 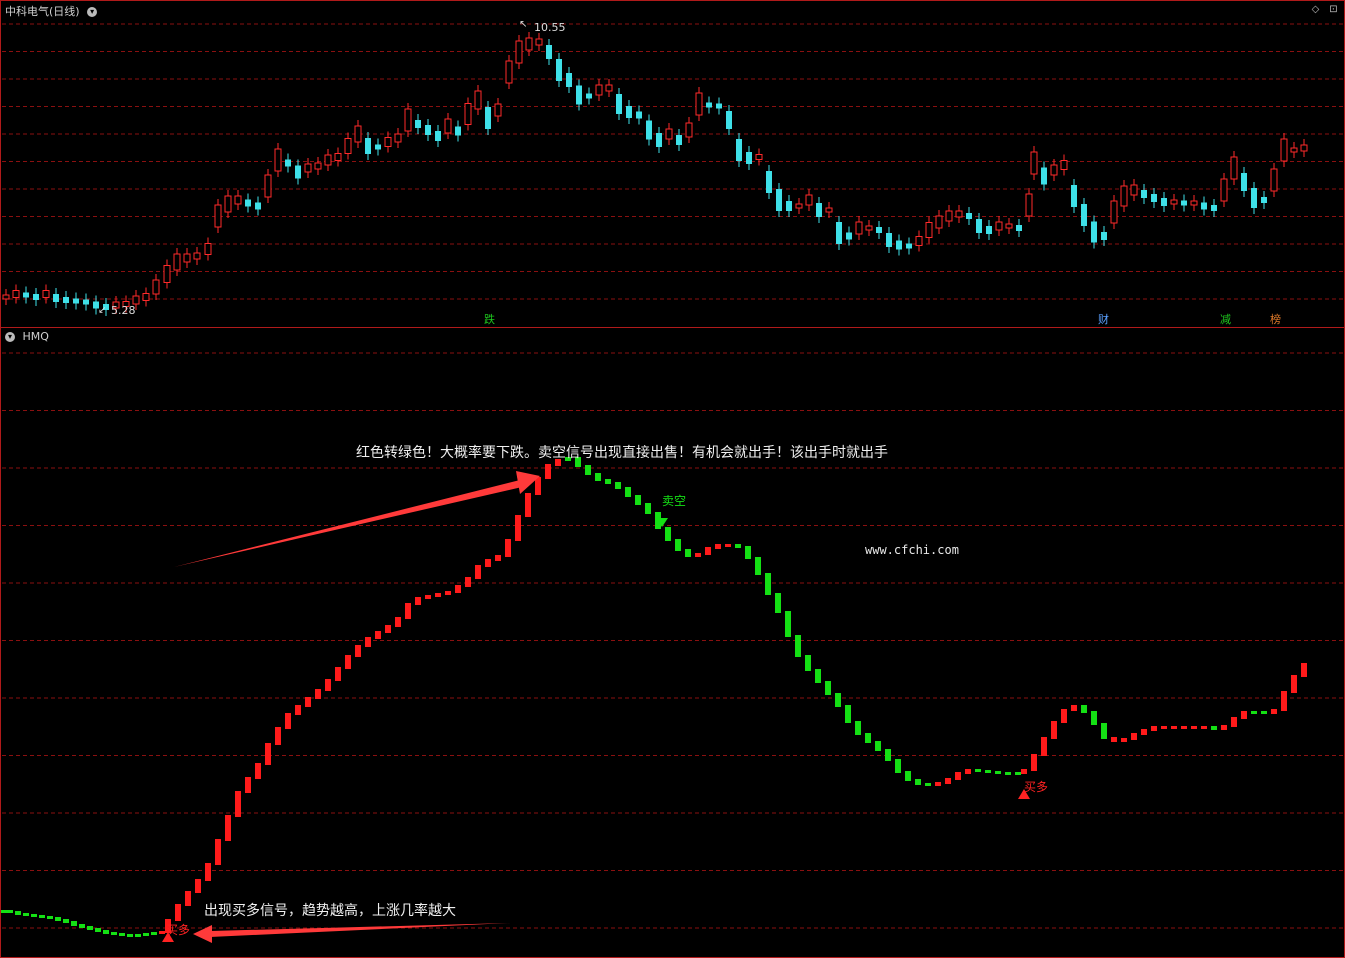 What do you see at coordinates (351, 933) in the screenshot?
I see `arrow-to-buy-signal` at bounding box center [351, 933].